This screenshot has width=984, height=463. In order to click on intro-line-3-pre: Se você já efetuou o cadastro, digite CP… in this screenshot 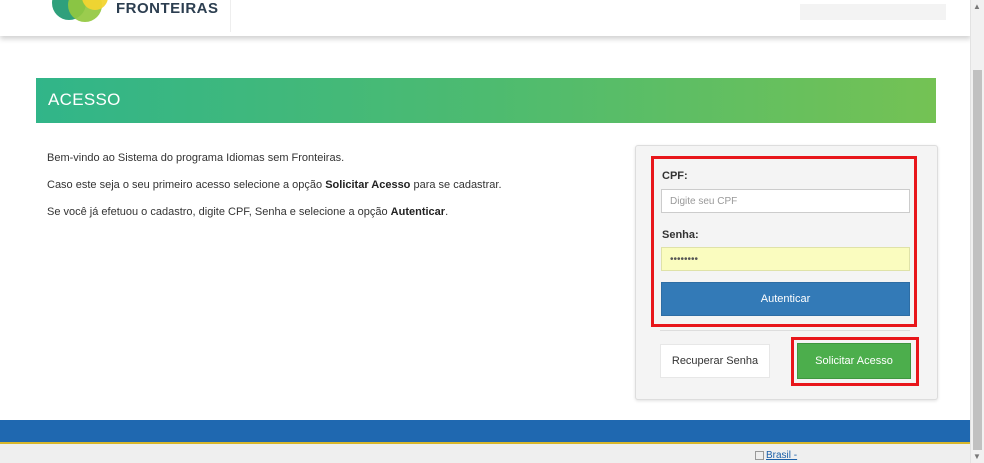, I will do `click(219, 212)`.